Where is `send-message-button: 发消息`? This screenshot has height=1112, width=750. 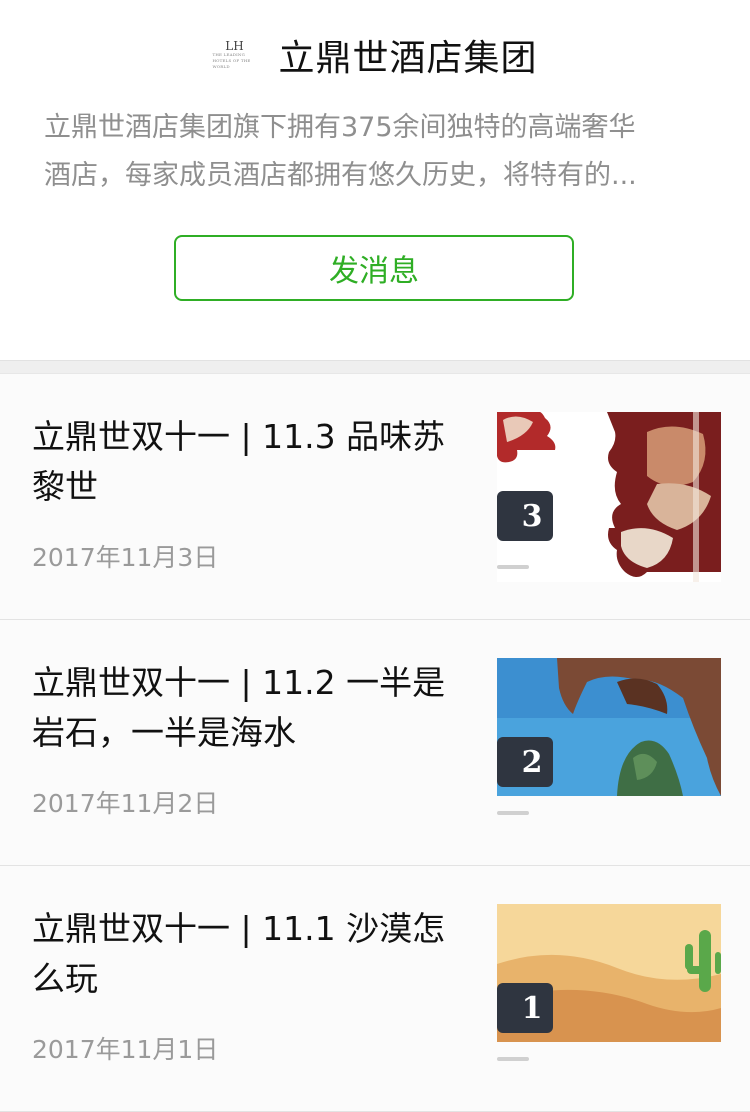 send-message-button: 发消息 is located at coordinates (374, 268).